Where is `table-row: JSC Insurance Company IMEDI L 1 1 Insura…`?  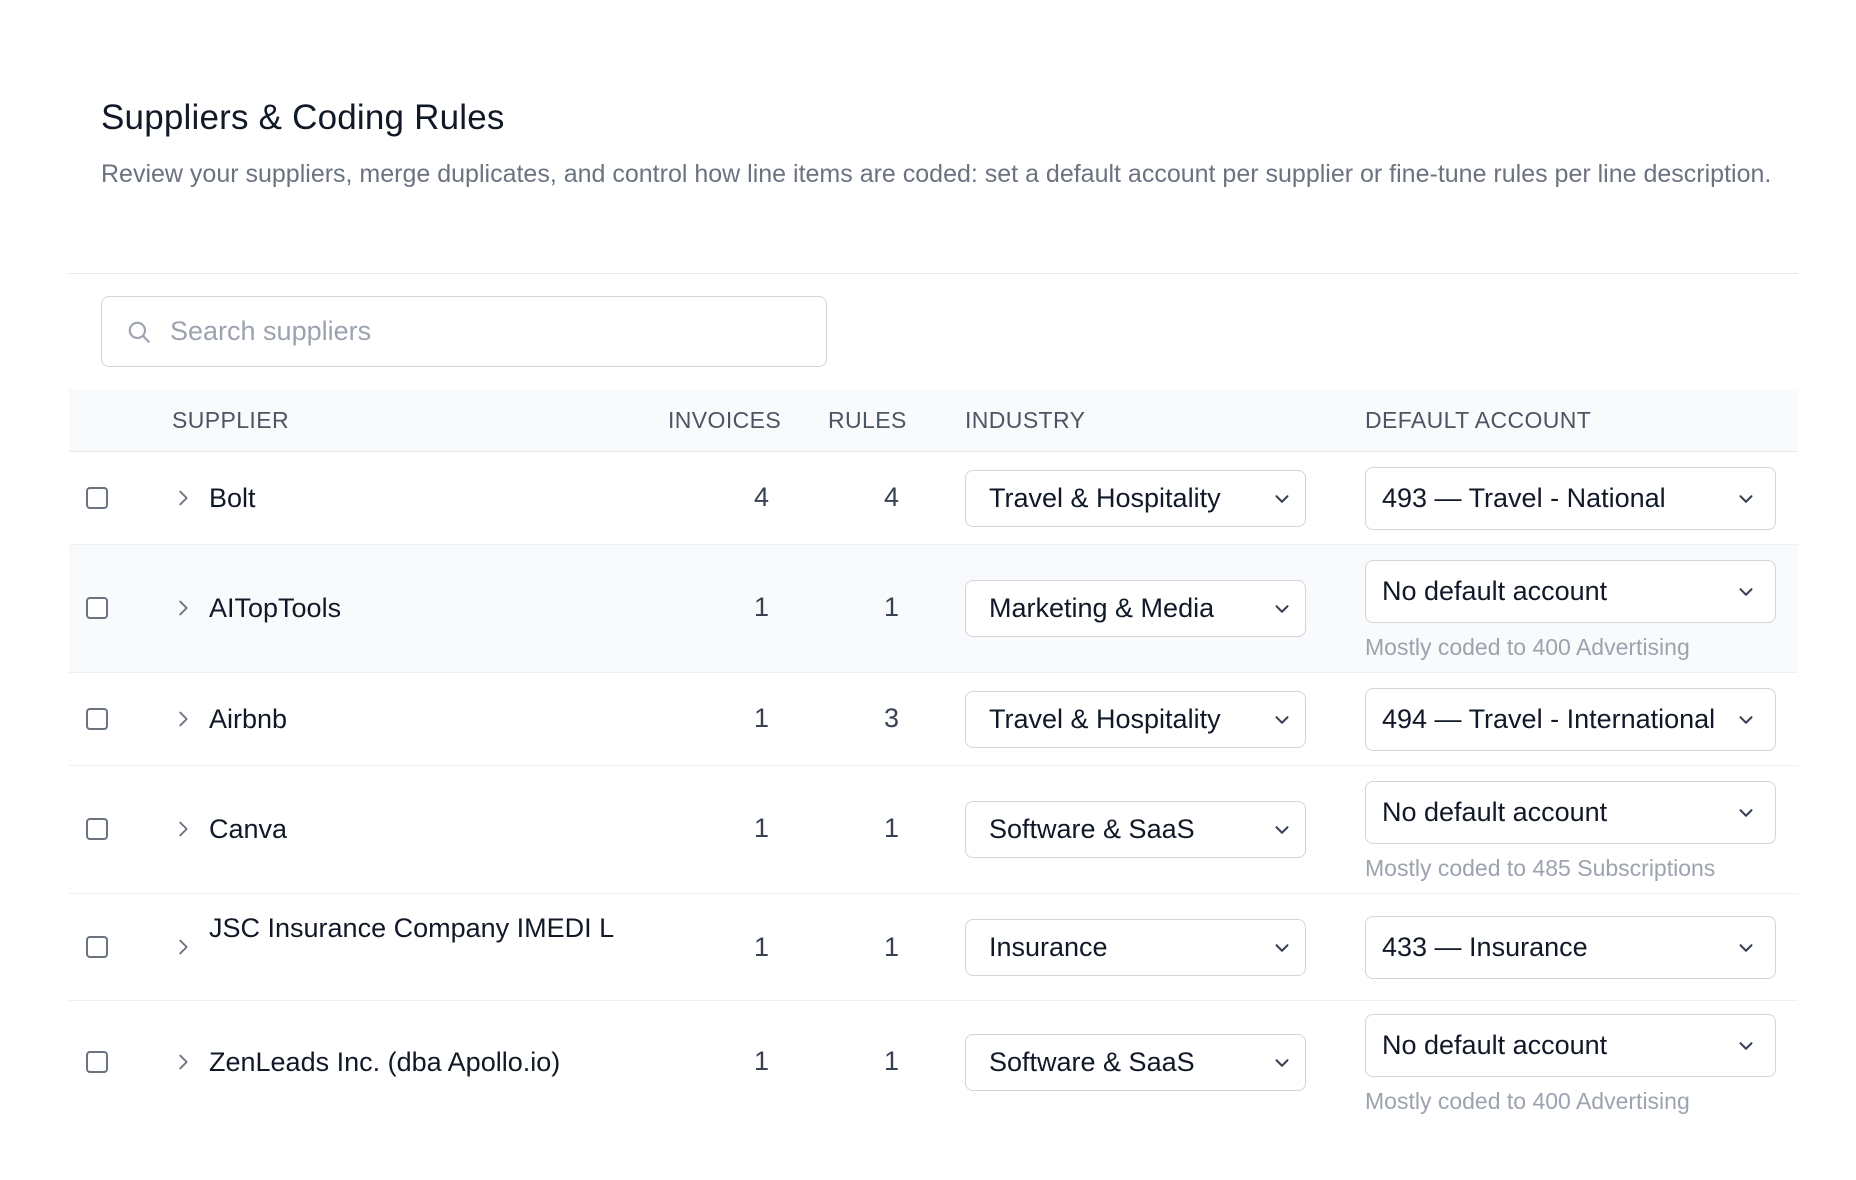
table-row: JSC Insurance Company IMEDI L 1 1 Insura… is located at coordinates (933, 947).